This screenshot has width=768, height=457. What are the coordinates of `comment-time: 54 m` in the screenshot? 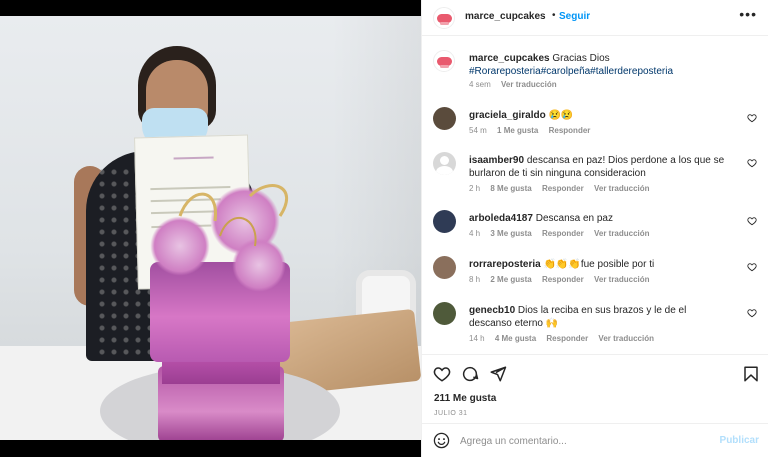 It's located at (478, 130).